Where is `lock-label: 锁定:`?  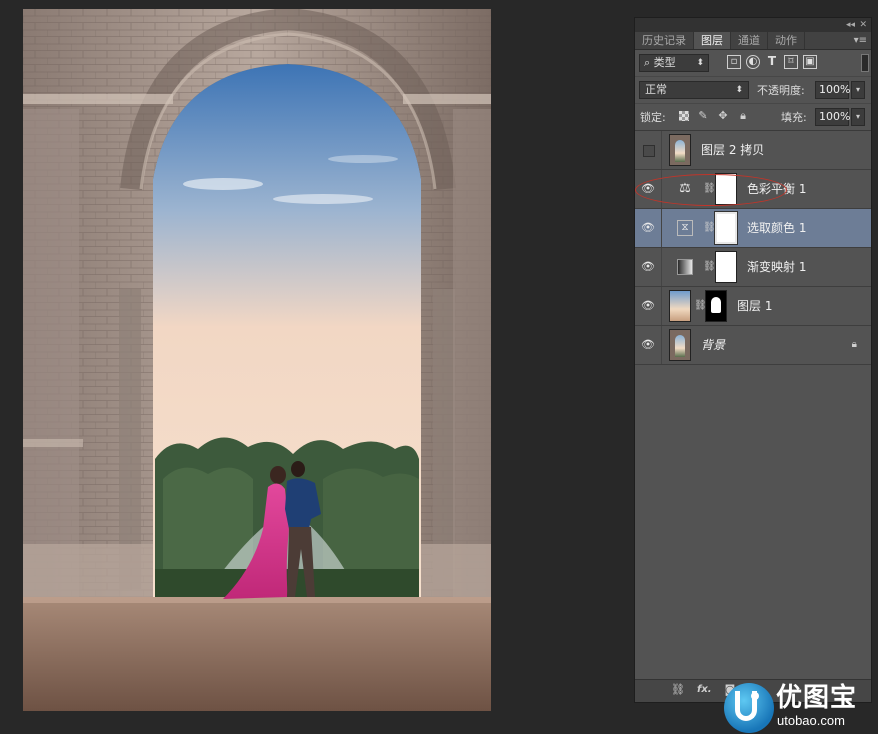 lock-label: 锁定: is located at coordinates (653, 117).